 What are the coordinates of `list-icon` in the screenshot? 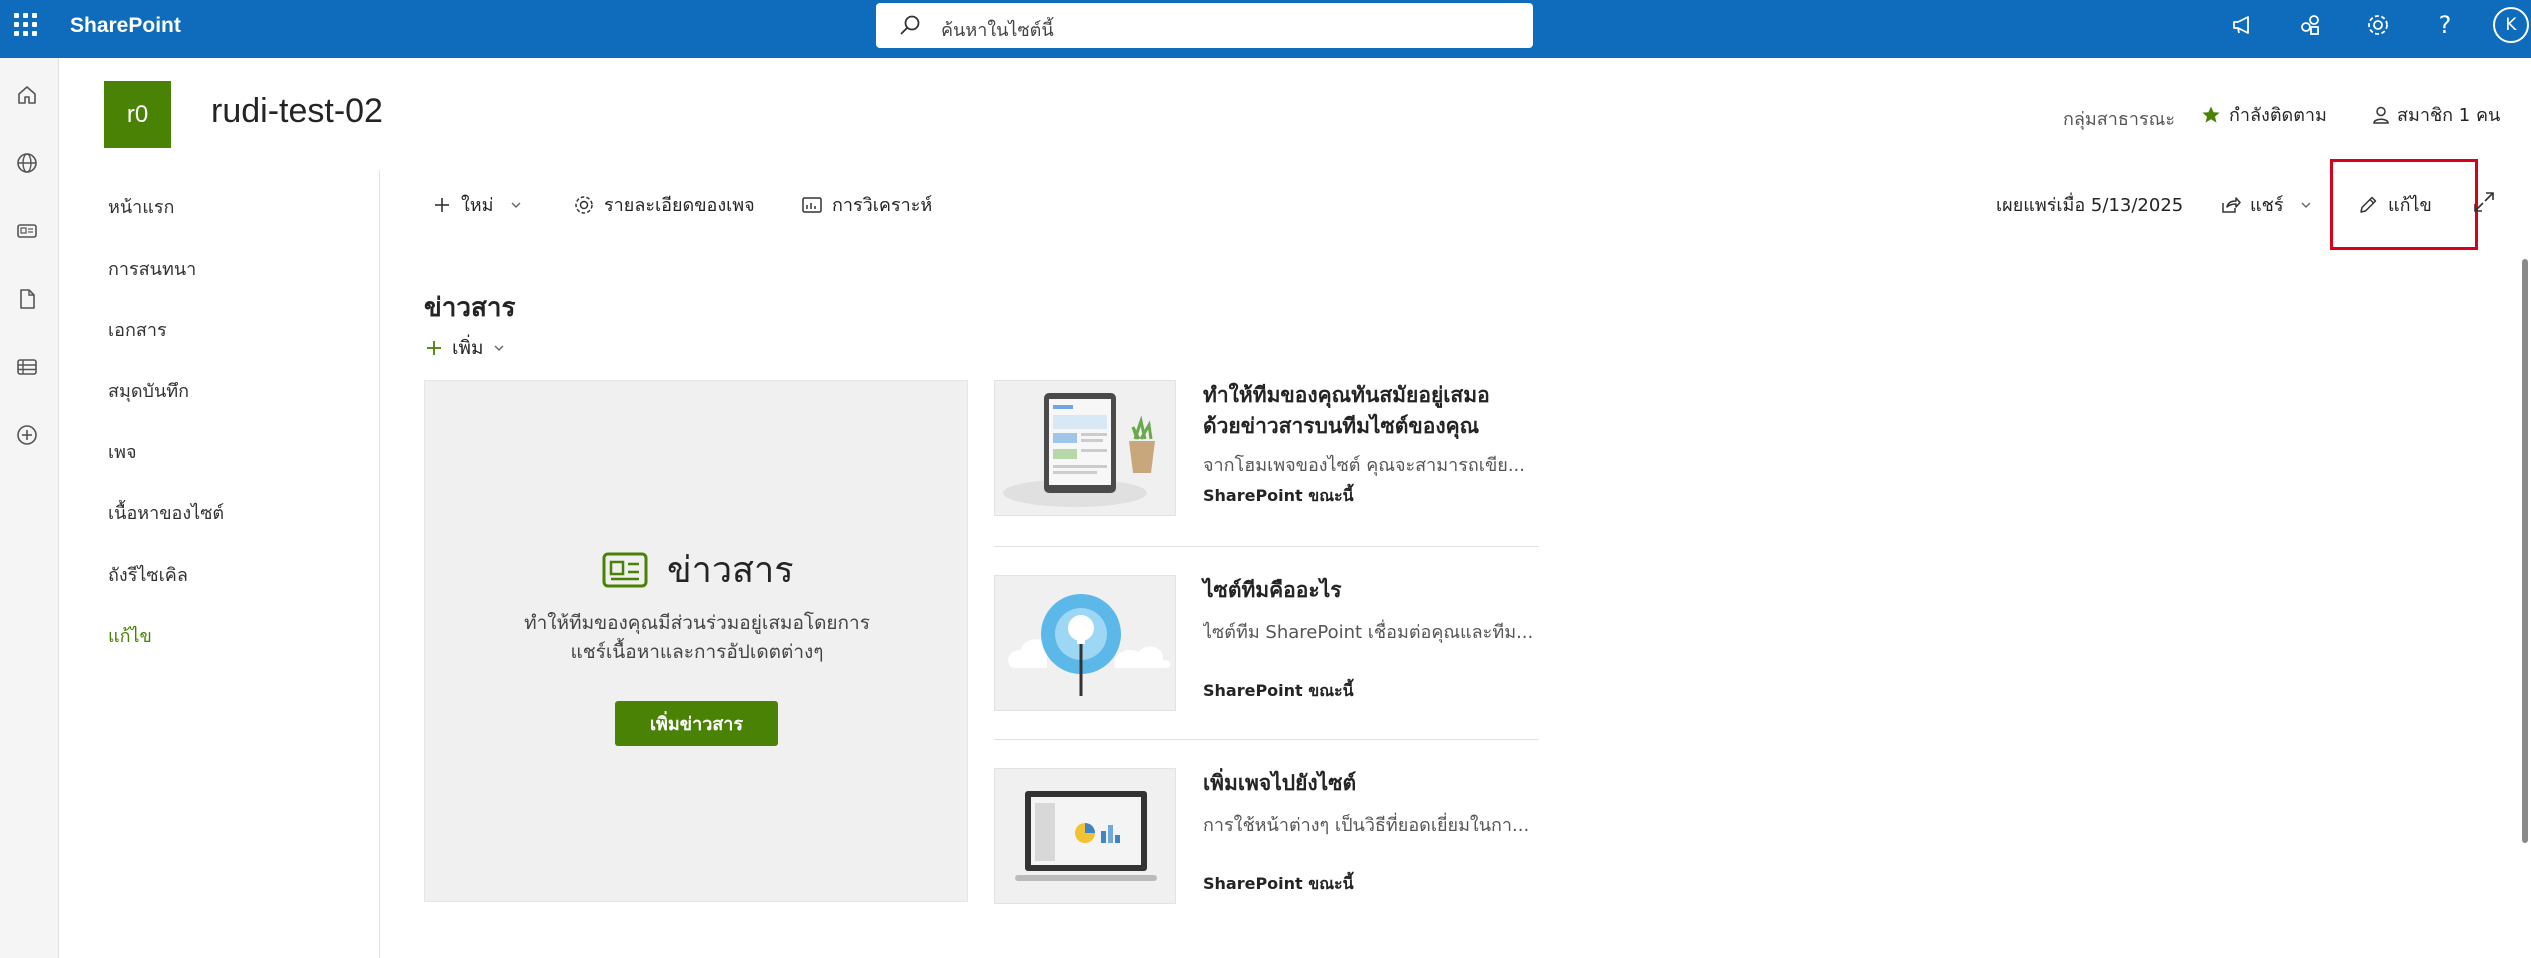 It's located at (27, 367).